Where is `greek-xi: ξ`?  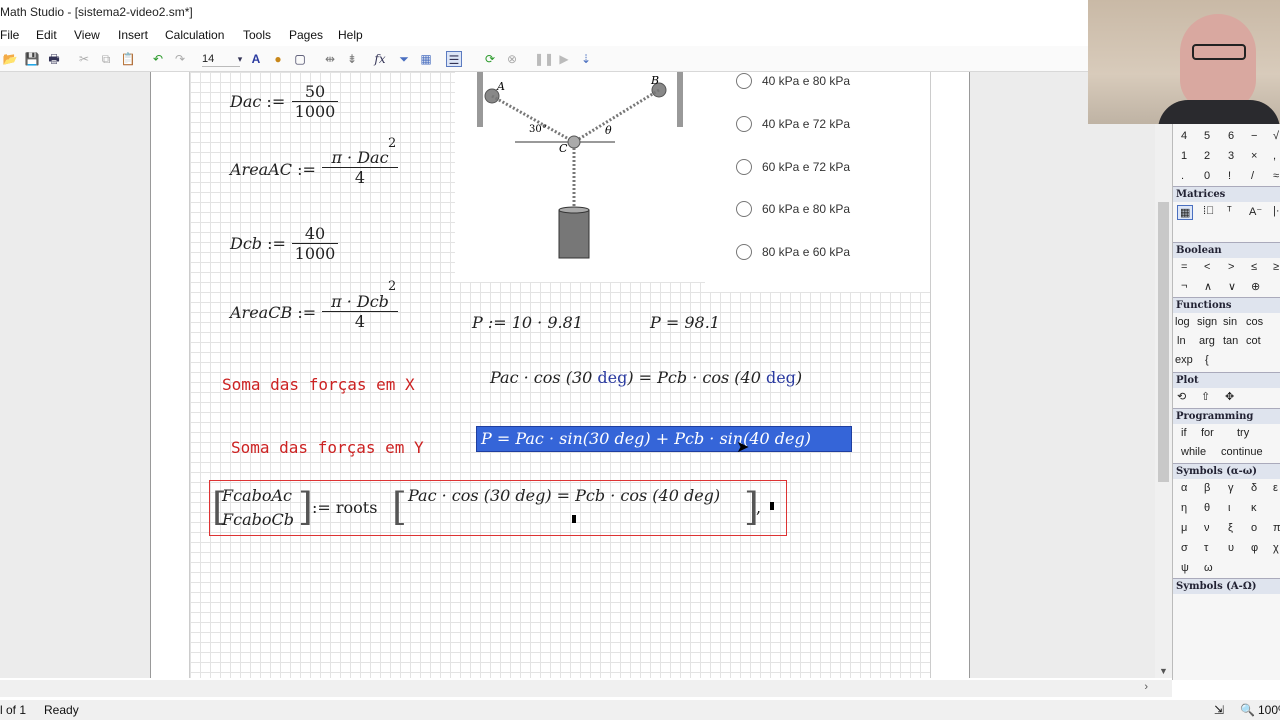 greek-xi: ξ is located at coordinates (1230, 528).